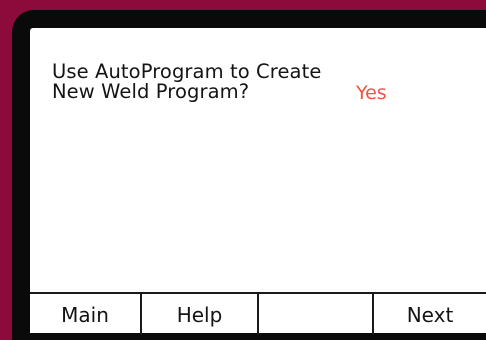  Describe the element at coordinates (316, 314) in the screenshot. I see `softkey-blank` at that location.